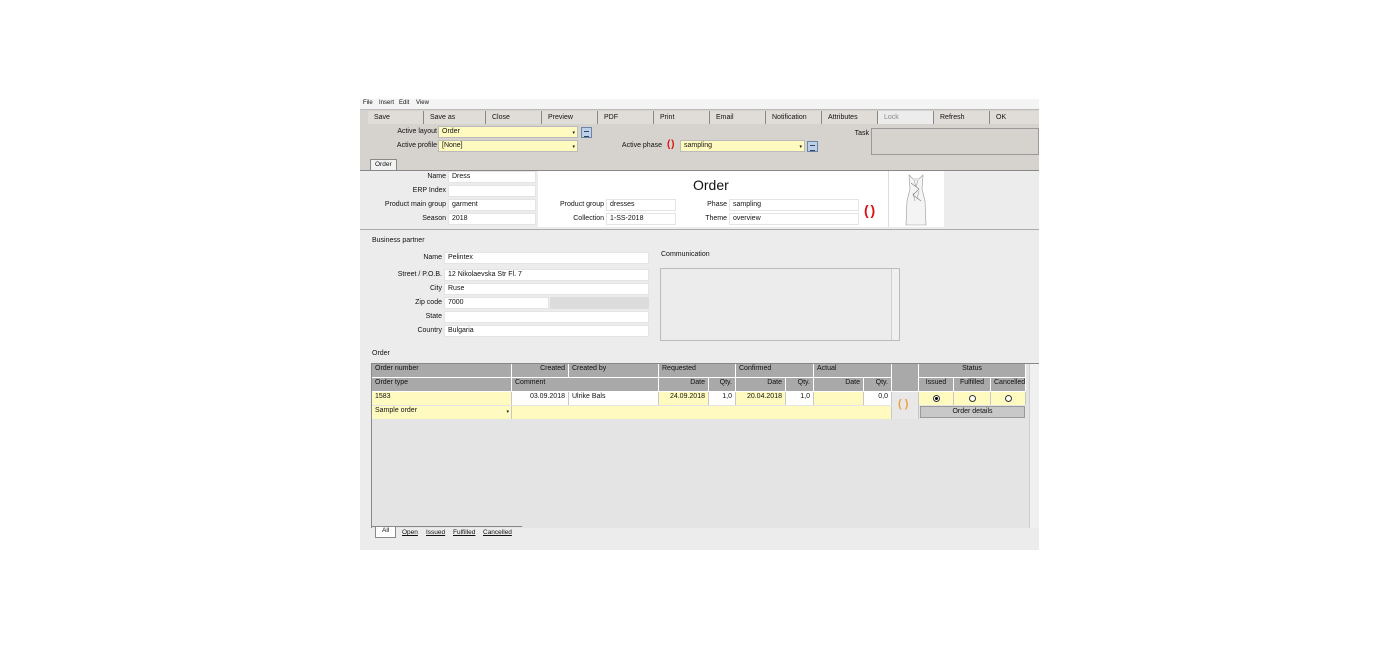 The image size is (1400, 650). What do you see at coordinates (546, 317) in the screenshot?
I see `bp-state-field` at bounding box center [546, 317].